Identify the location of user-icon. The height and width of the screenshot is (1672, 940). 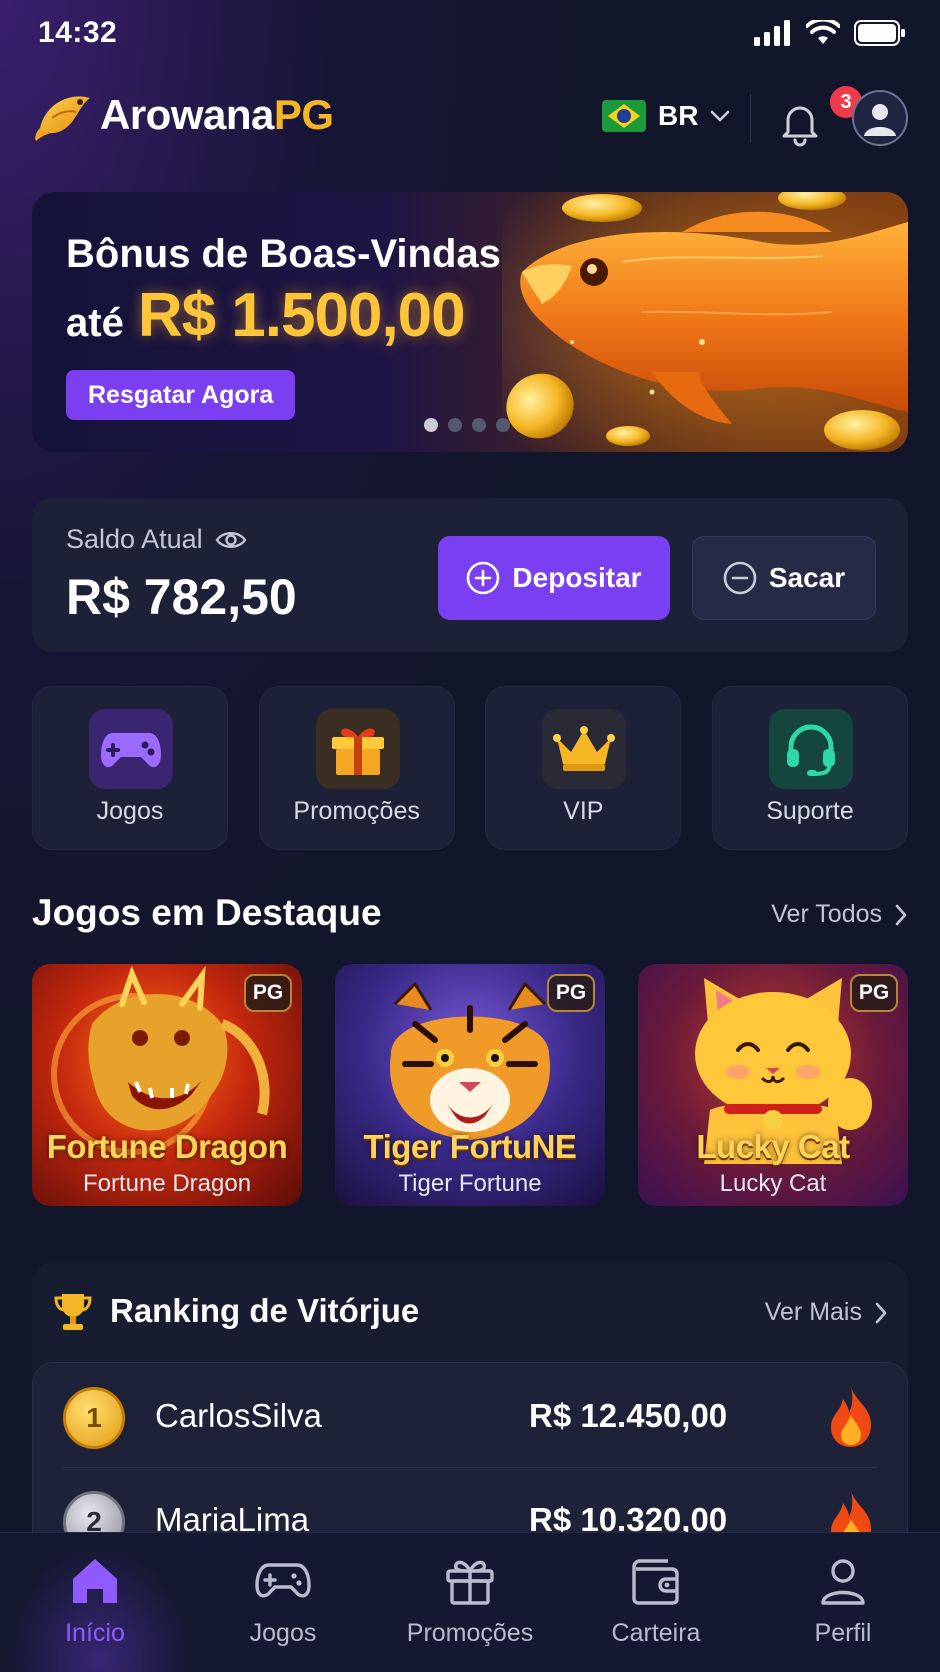
(843, 1582).